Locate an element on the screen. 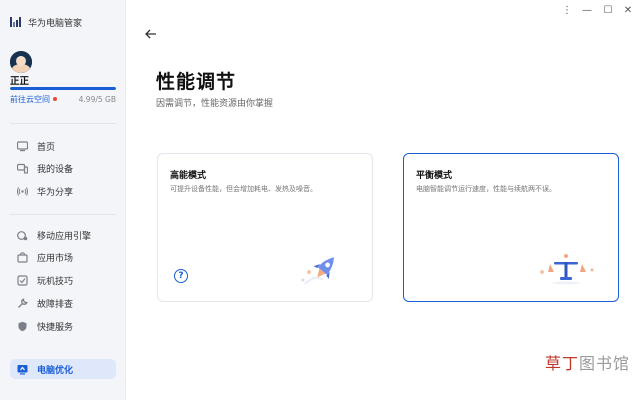  sidebar-item-home: 首页 is located at coordinates (63, 146).